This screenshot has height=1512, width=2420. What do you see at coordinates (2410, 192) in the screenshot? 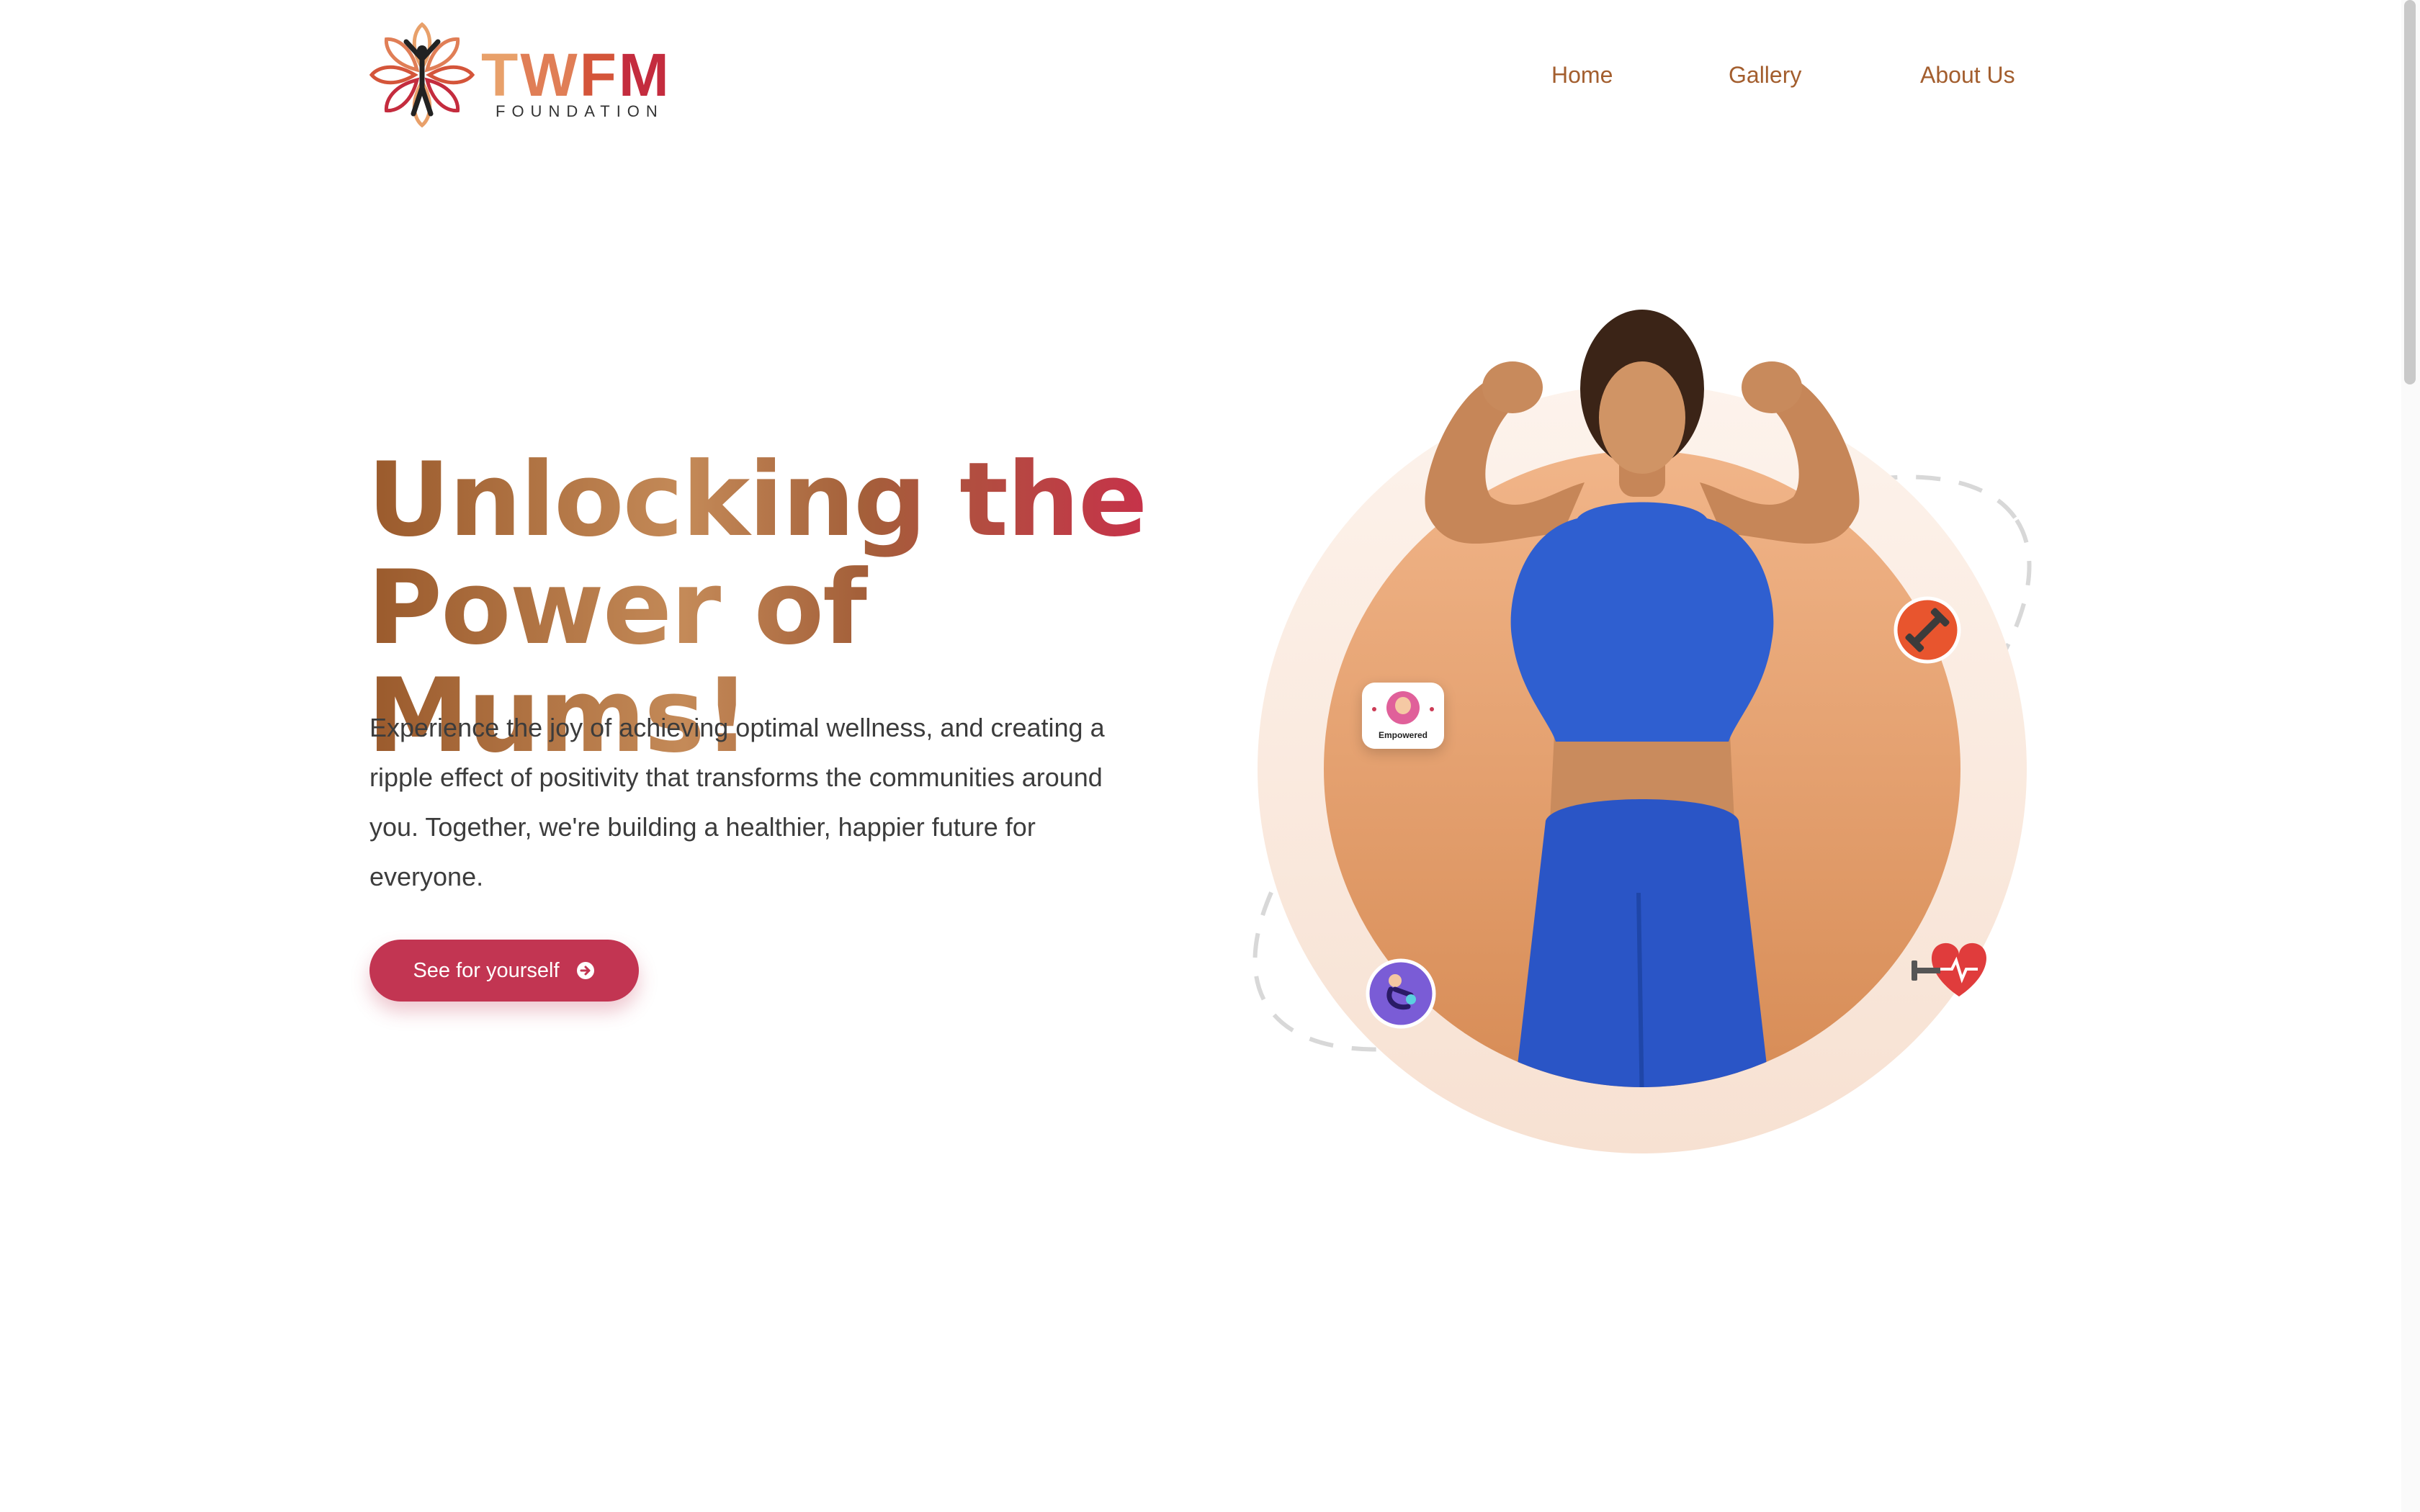
I see `scrollbar-thumb` at bounding box center [2410, 192].